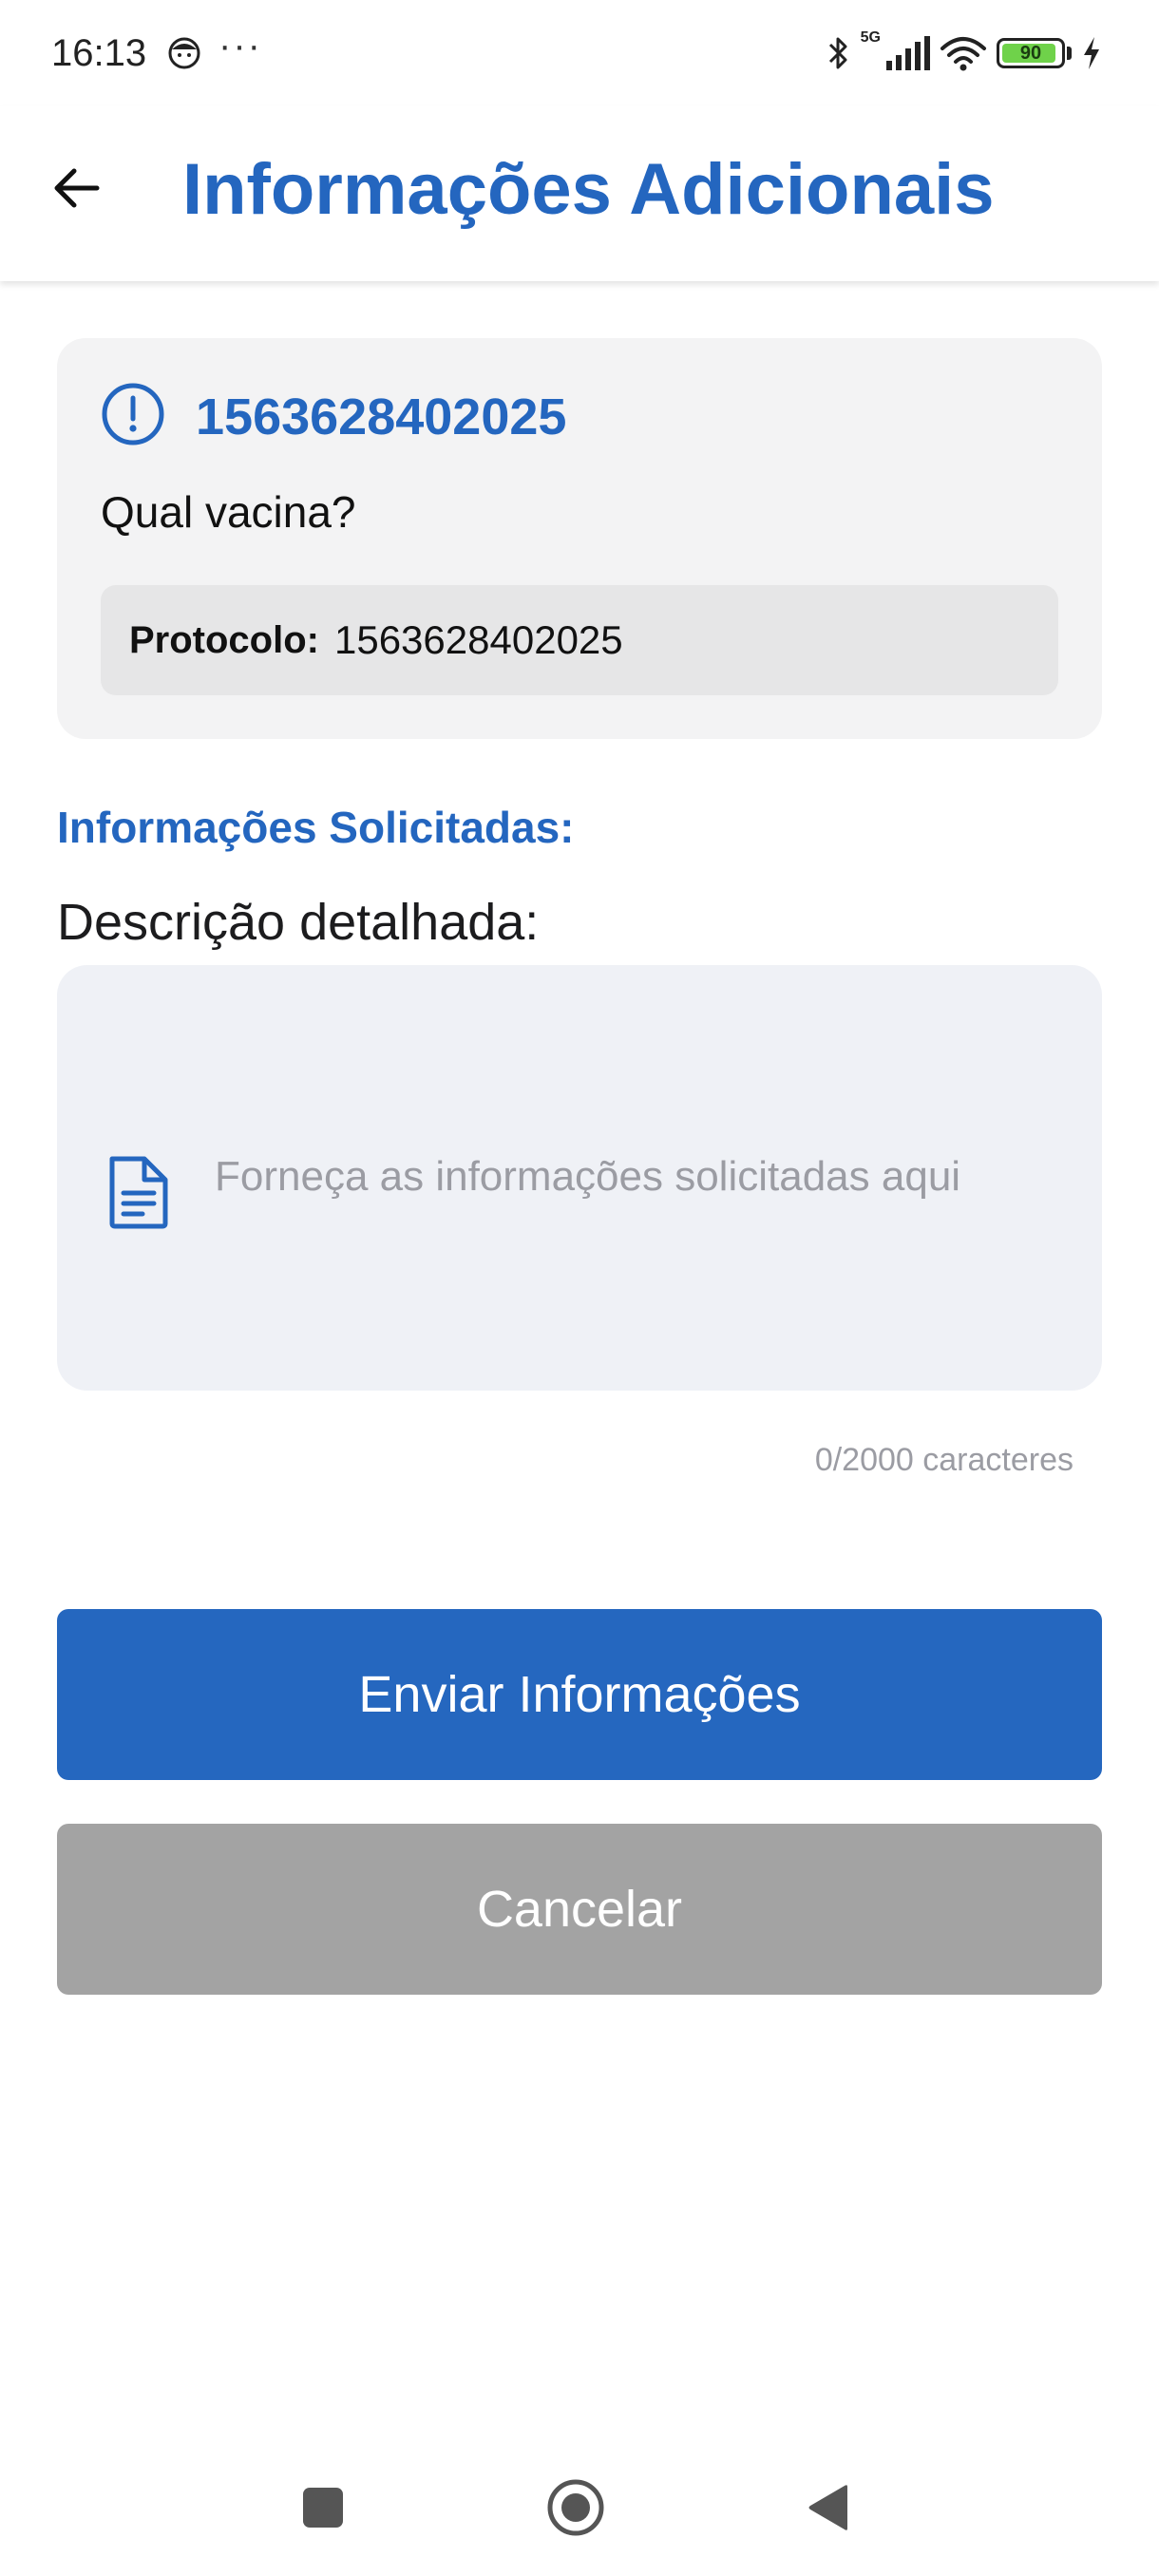  Describe the element at coordinates (579, 53) in the screenshot. I see `status-bar: 16:13 ··· 5G 90` at that location.